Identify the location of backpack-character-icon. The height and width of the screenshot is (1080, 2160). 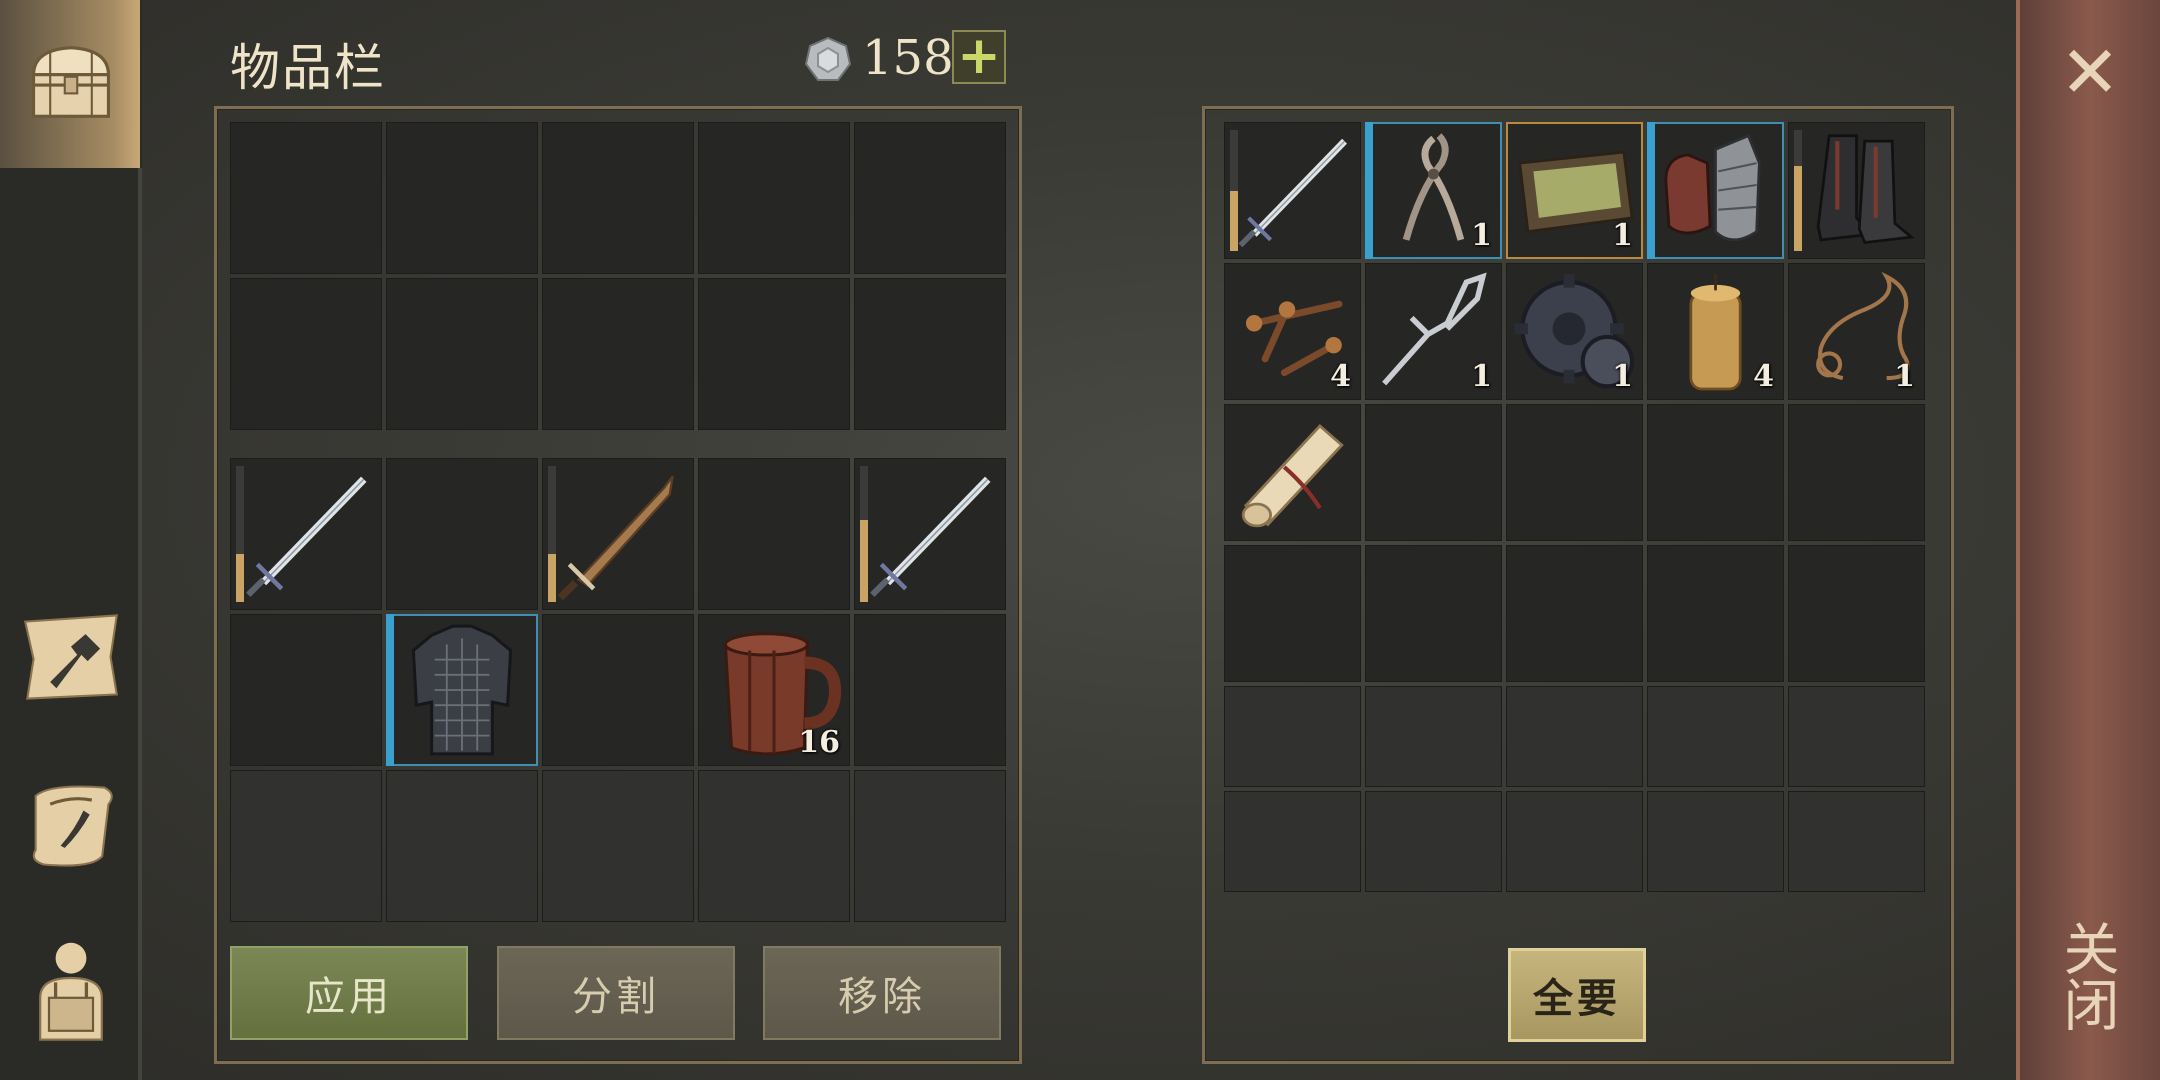
(71, 989).